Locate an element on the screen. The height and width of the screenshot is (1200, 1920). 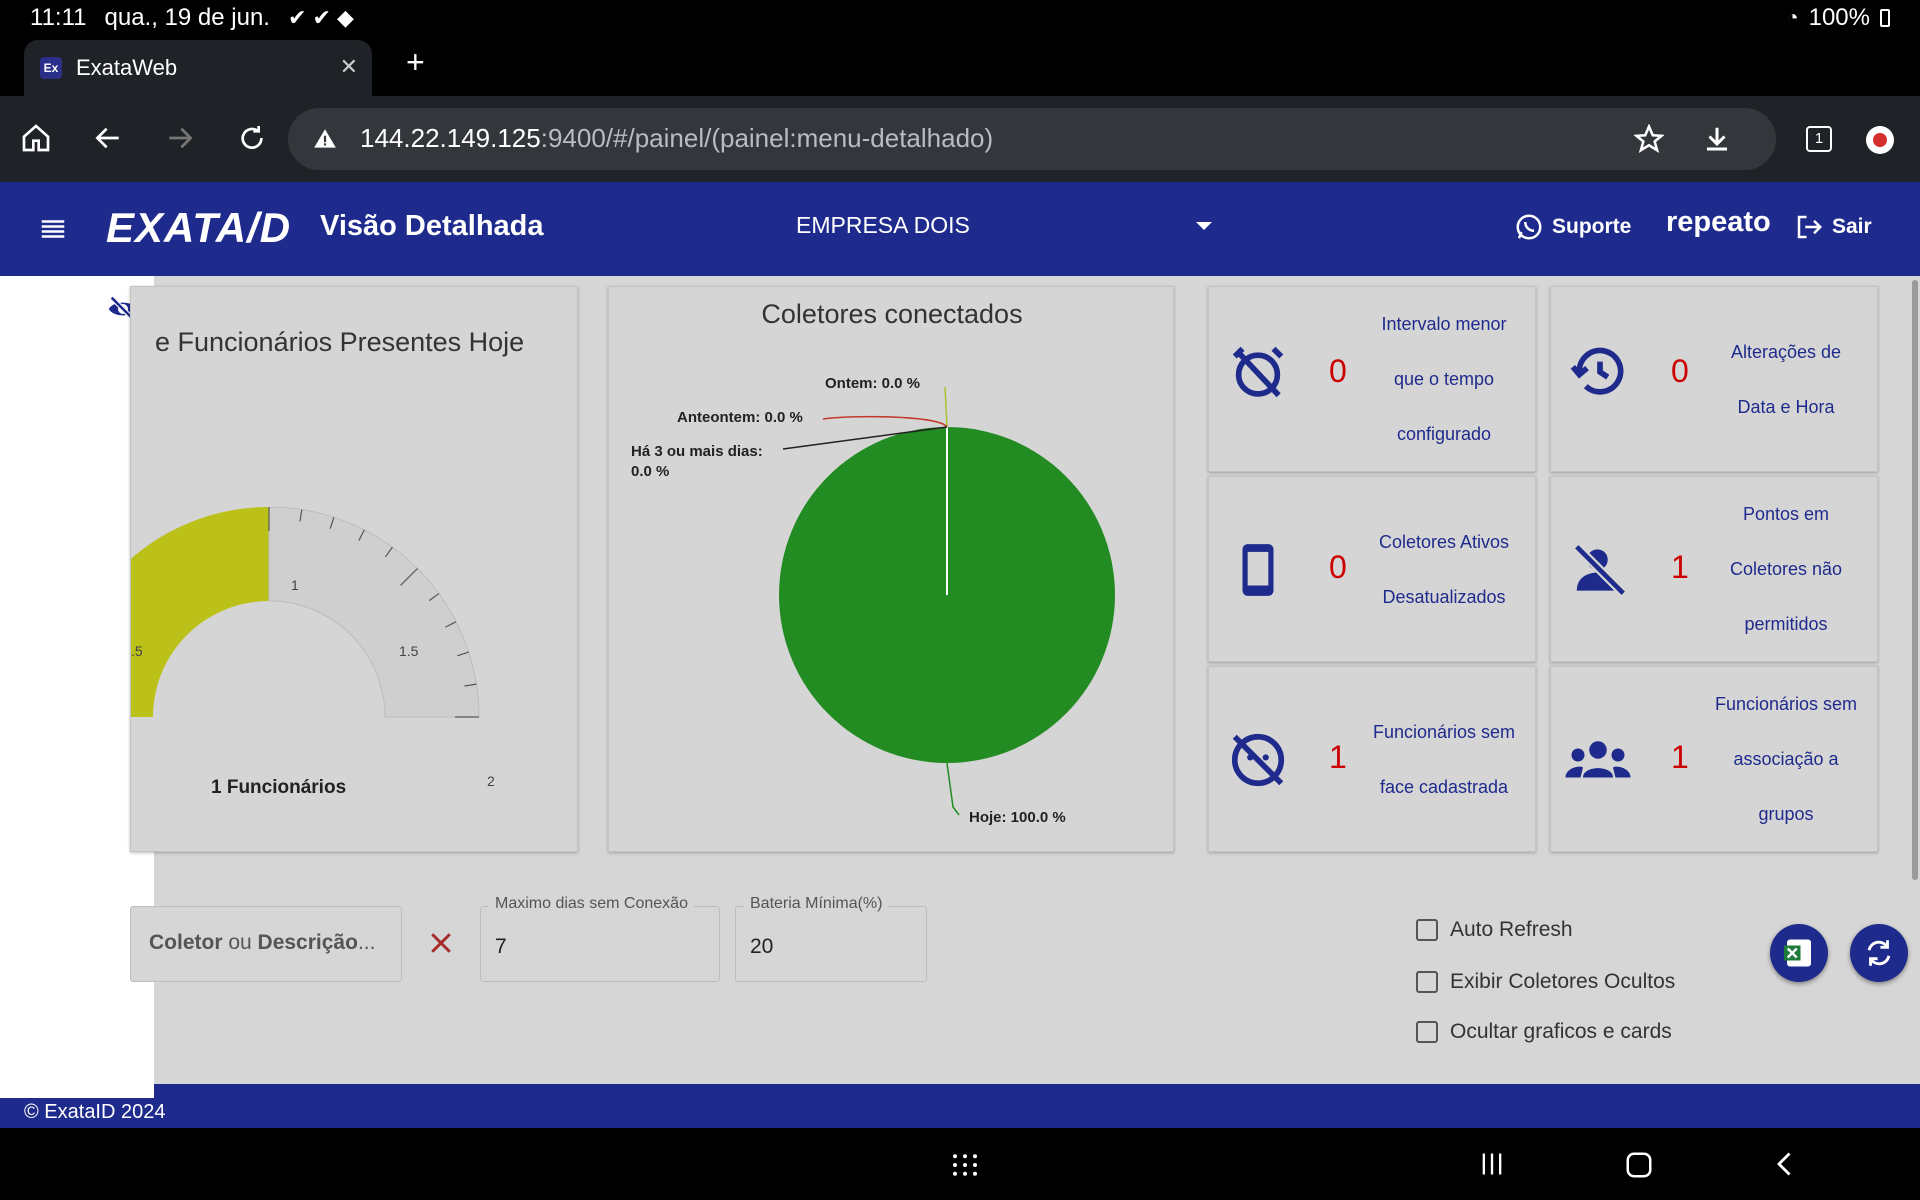
label-line: Desatualizados is located at coordinates (1444, 597).